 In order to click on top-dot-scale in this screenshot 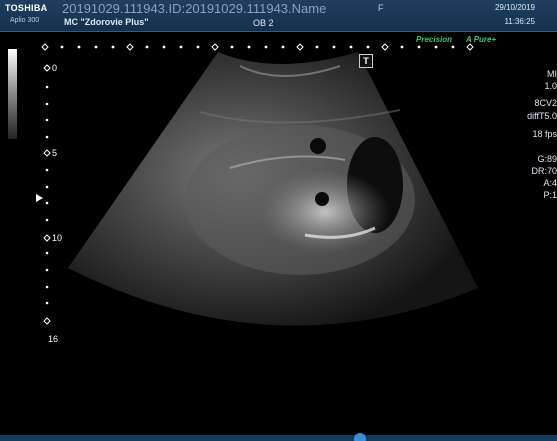, I will do `click(257, 47)`.